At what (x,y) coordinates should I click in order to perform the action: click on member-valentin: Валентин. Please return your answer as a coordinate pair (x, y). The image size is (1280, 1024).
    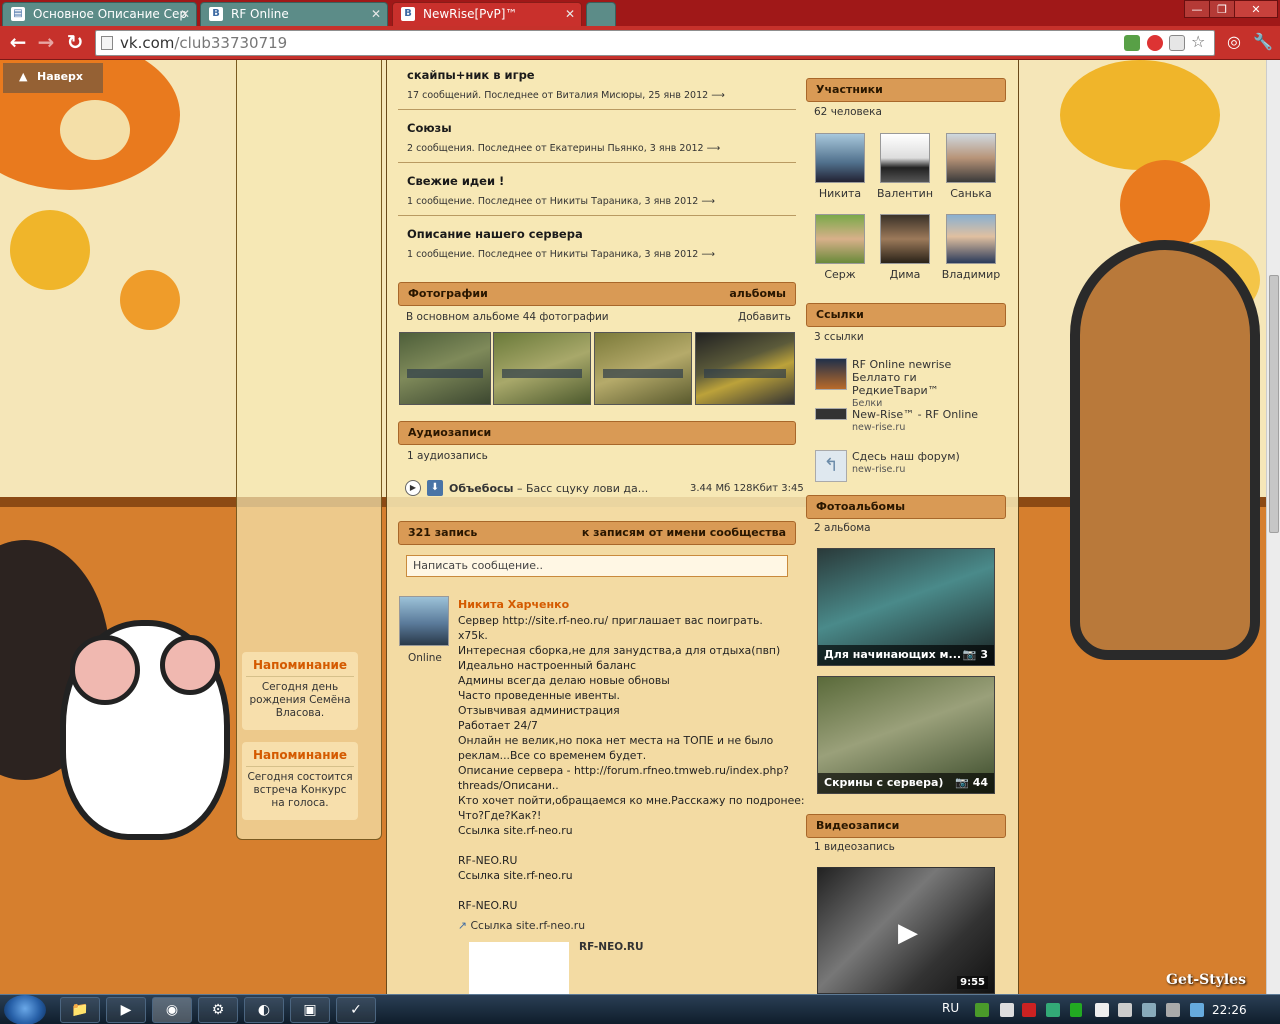
    Looking at the image, I should click on (905, 166).